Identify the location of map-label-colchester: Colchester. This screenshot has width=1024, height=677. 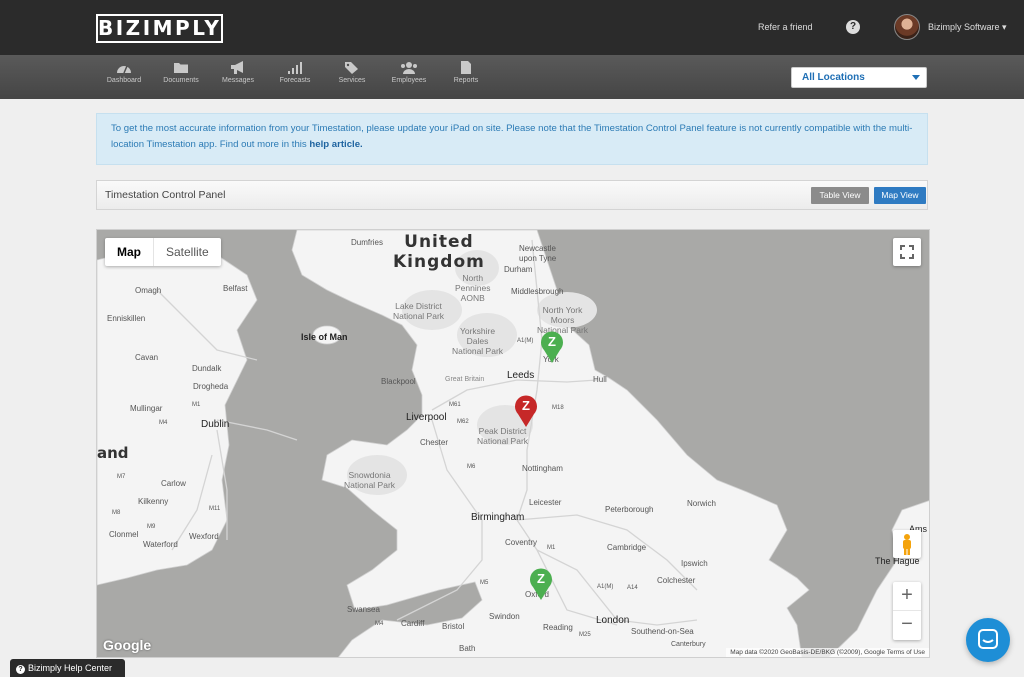
(676, 580).